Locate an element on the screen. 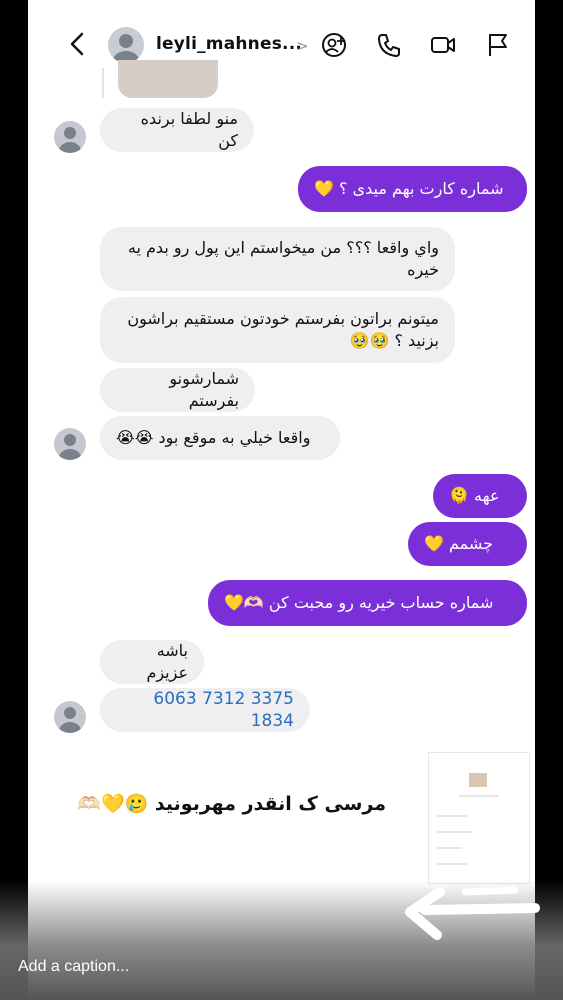 This screenshot has width=563, height=1000. message-incoming: واقعا خيلي به موقع بود 😭😭 is located at coordinates (220, 438).